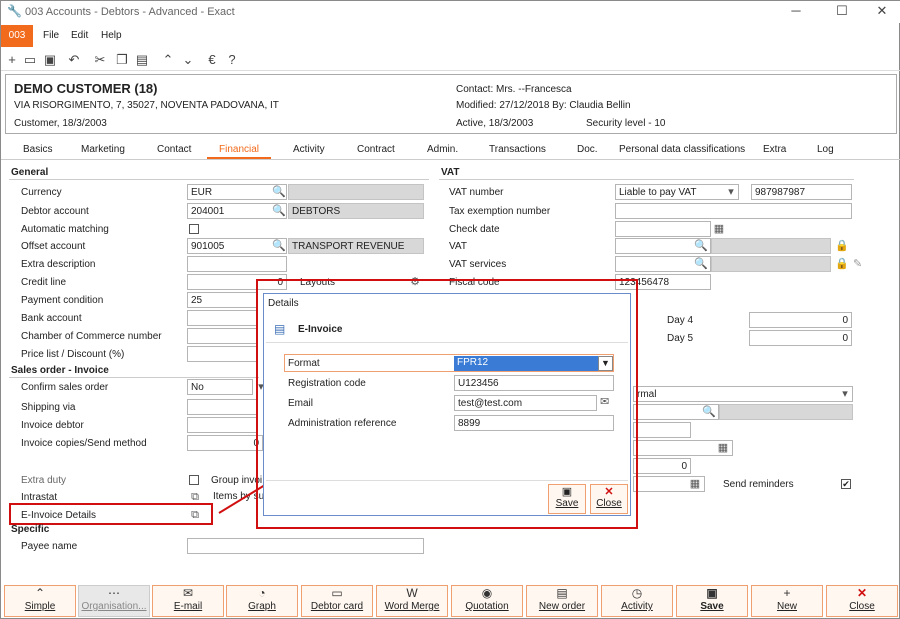 This screenshot has width=900, height=619. Describe the element at coordinates (337, 593) in the screenshot. I see `card-icon: ▭` at that location.